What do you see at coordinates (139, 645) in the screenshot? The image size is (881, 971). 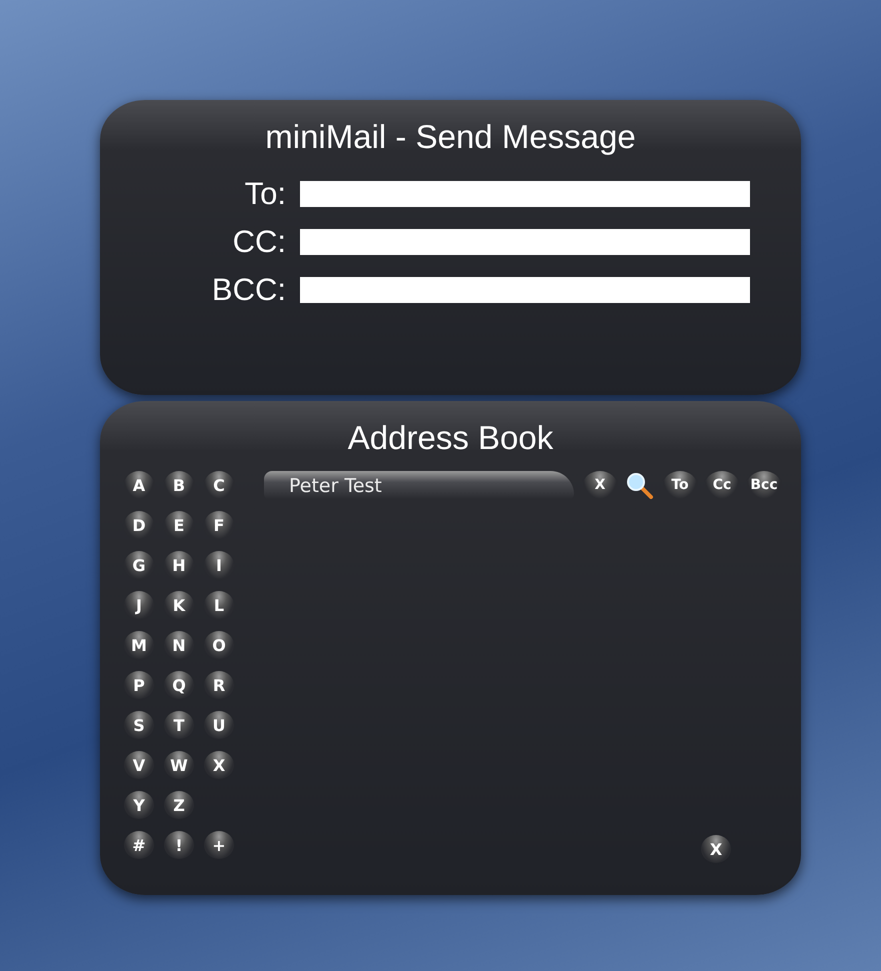 I see `letter-button: M` at bounding box center [139, 645].